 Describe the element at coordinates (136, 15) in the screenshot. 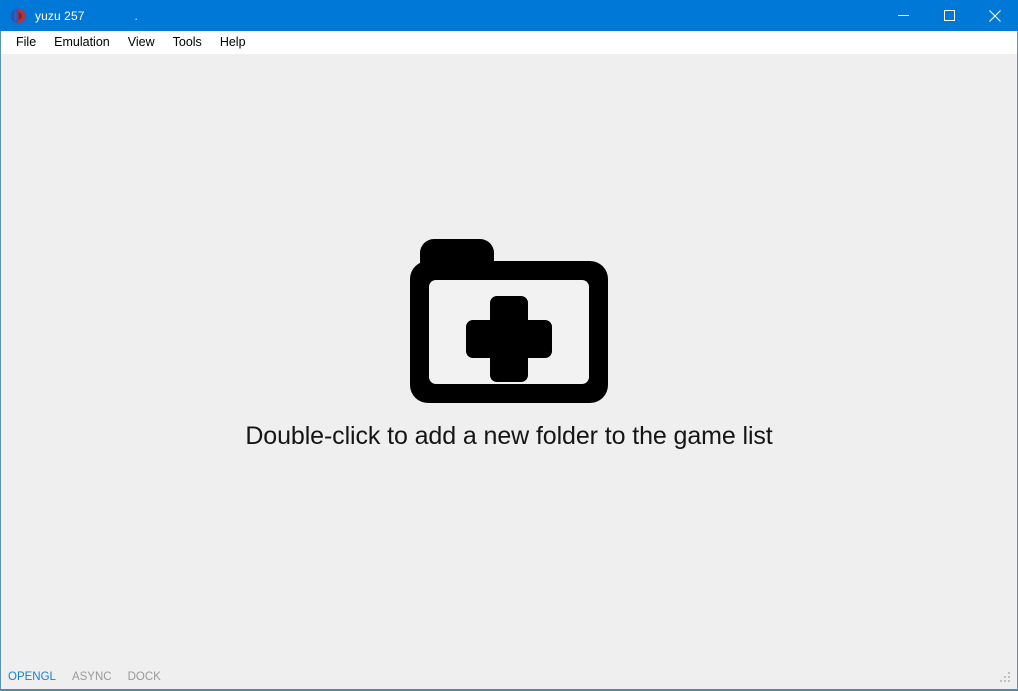

I see `window-title-suffix: .` at that location.